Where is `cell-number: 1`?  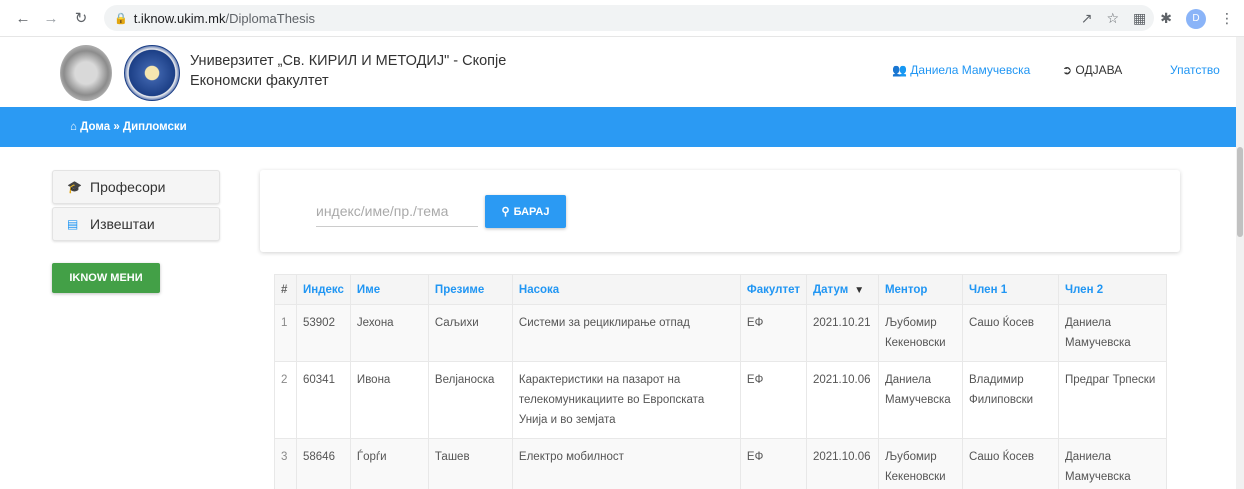
cell-number: 1 is located at coordinates (285, 333).